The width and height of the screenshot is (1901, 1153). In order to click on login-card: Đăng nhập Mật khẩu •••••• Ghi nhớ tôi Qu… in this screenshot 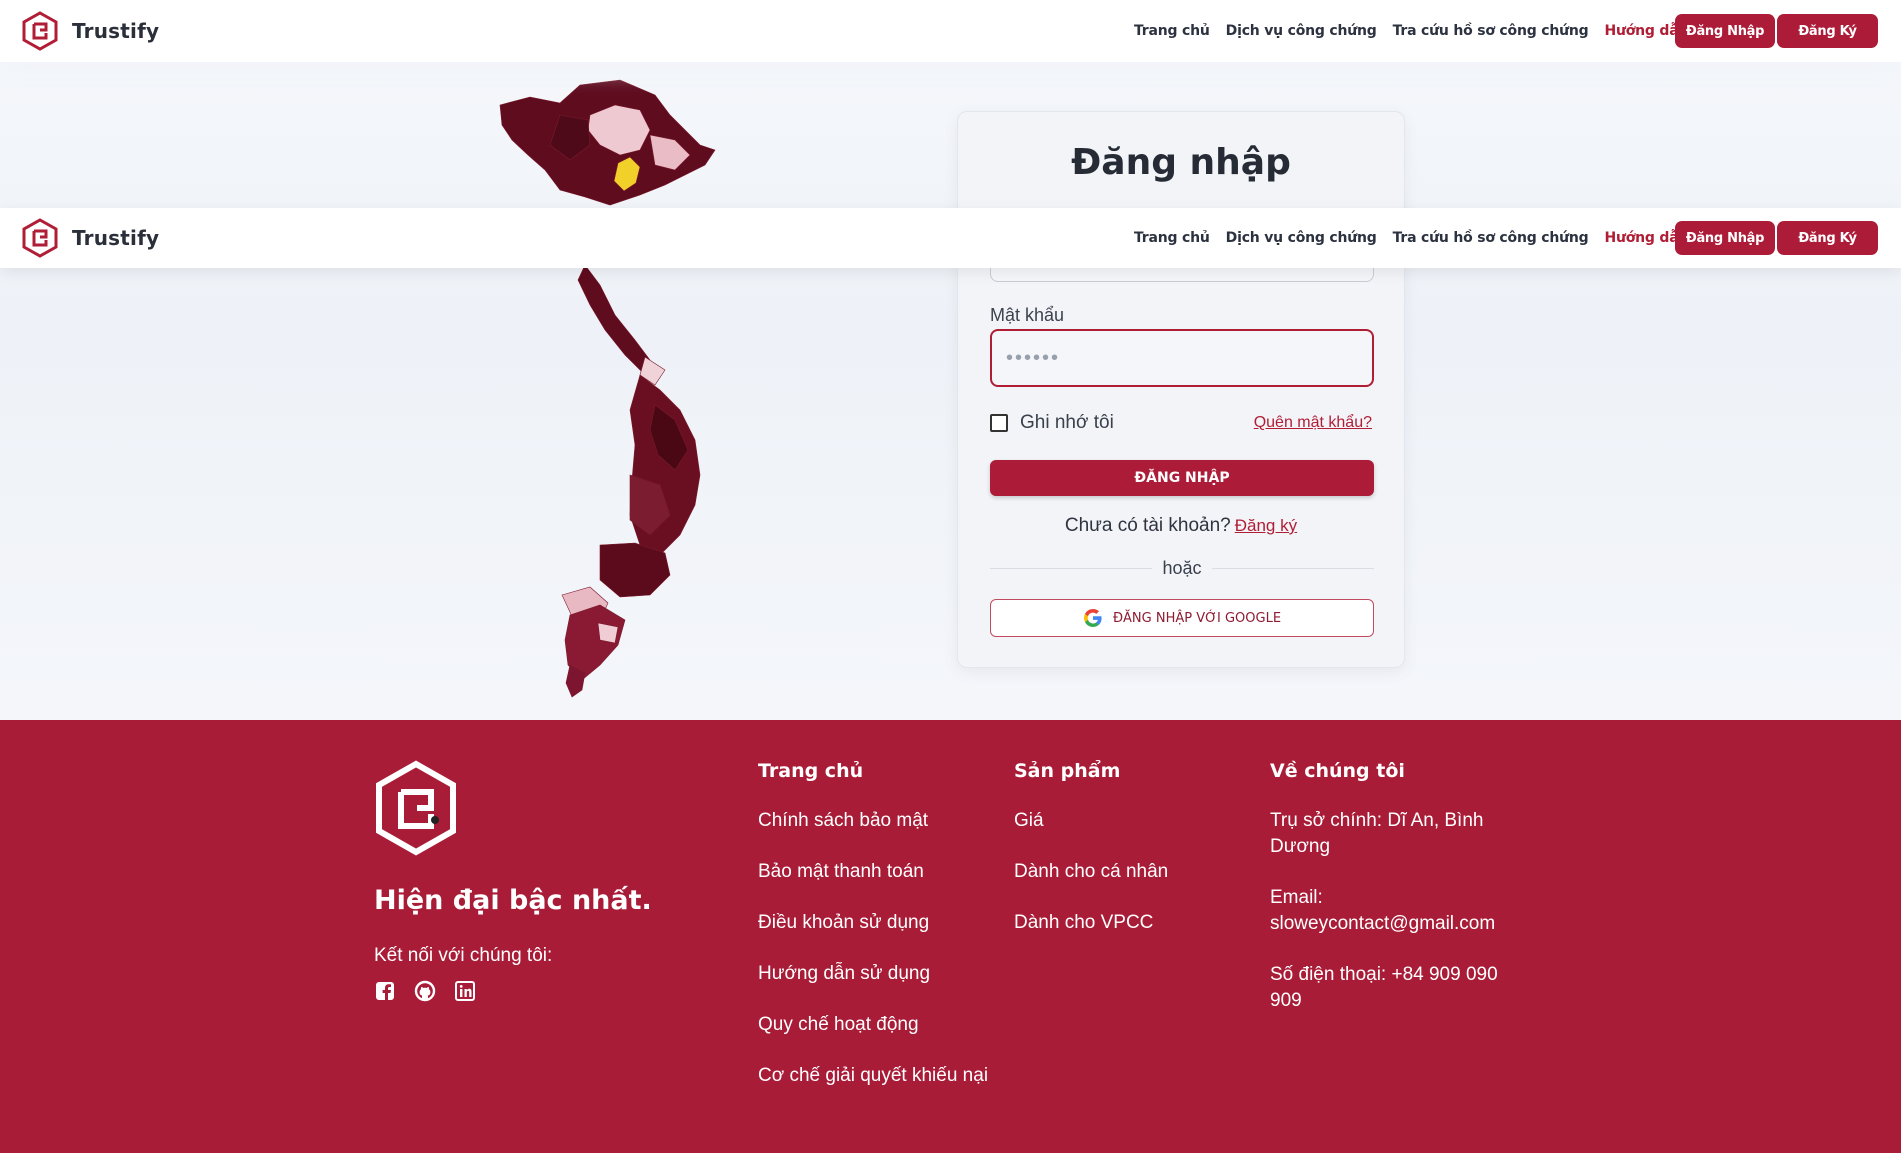, I will do `click(1181, 389)`.